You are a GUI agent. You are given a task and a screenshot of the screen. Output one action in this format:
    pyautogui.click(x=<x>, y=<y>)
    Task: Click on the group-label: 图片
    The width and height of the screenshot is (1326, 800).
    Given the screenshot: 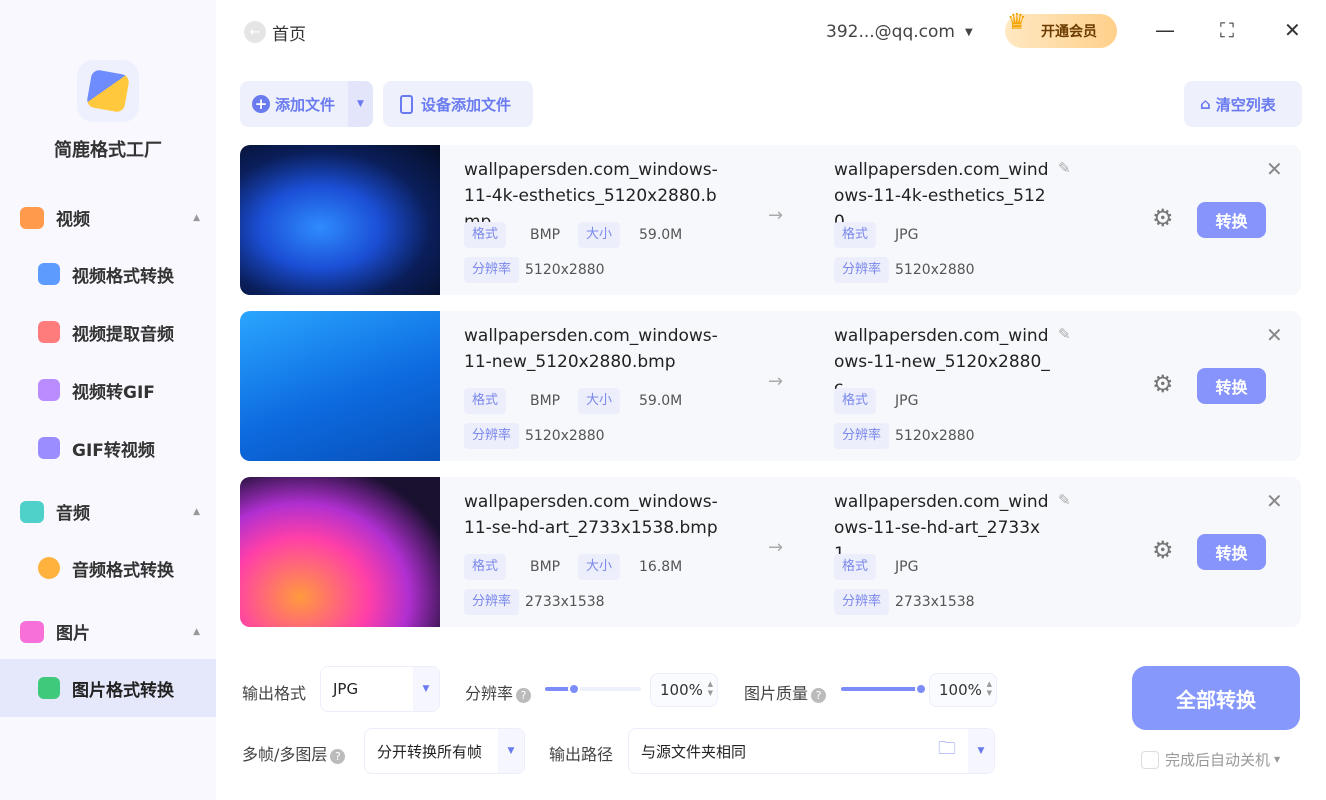 What is the action you would take?
    pyautogui.click(x=73, y=634)
    